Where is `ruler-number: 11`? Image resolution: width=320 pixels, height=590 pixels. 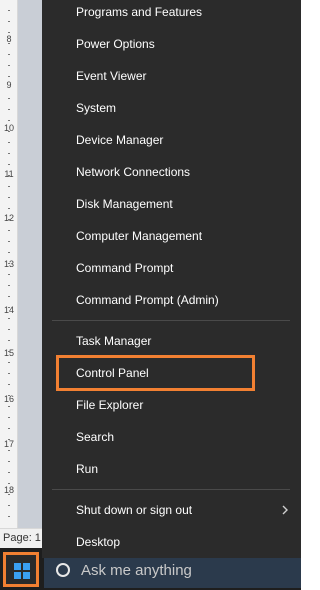 ruler-number: 11 is located at coordinates (9, 174).